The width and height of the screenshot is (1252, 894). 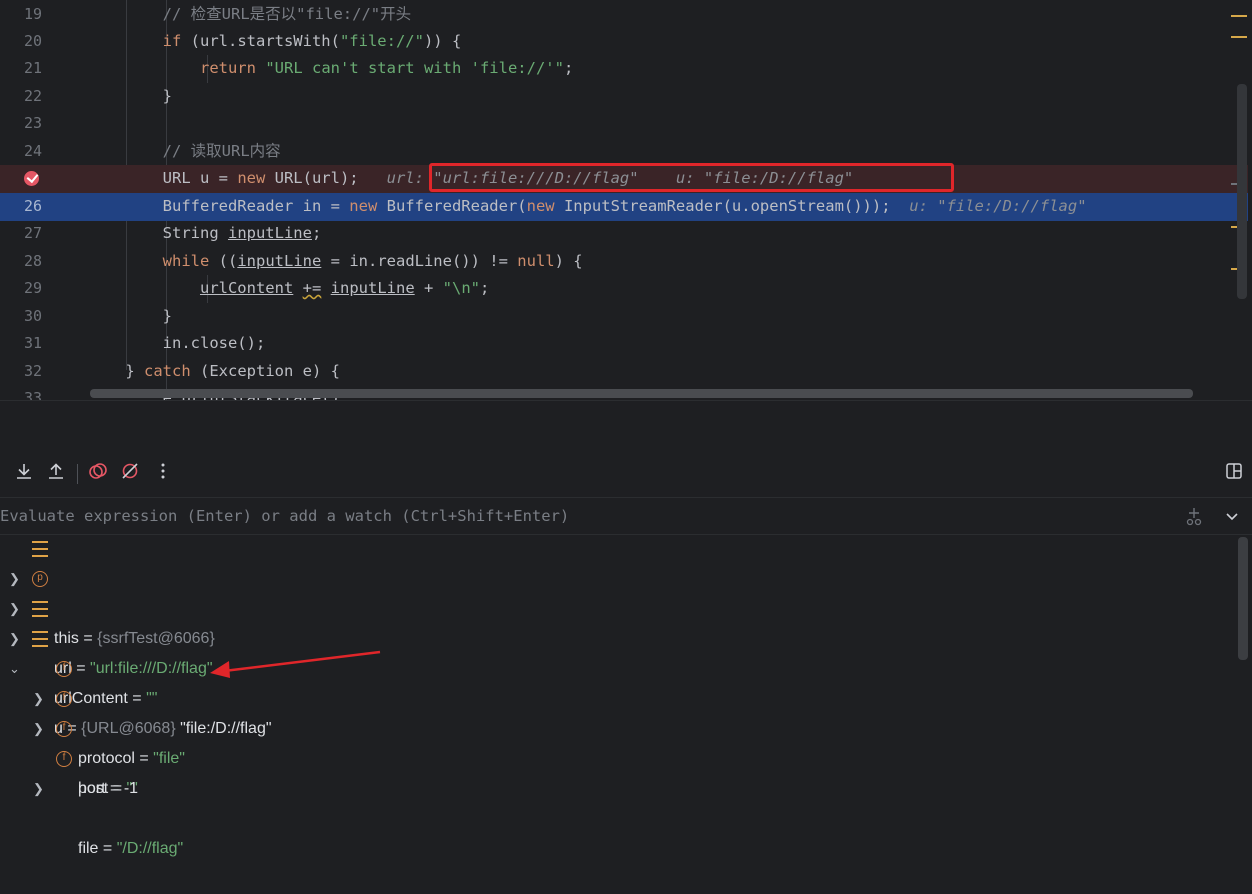 I want to click on variable-text: port = -1, so click(x=108, y=789).